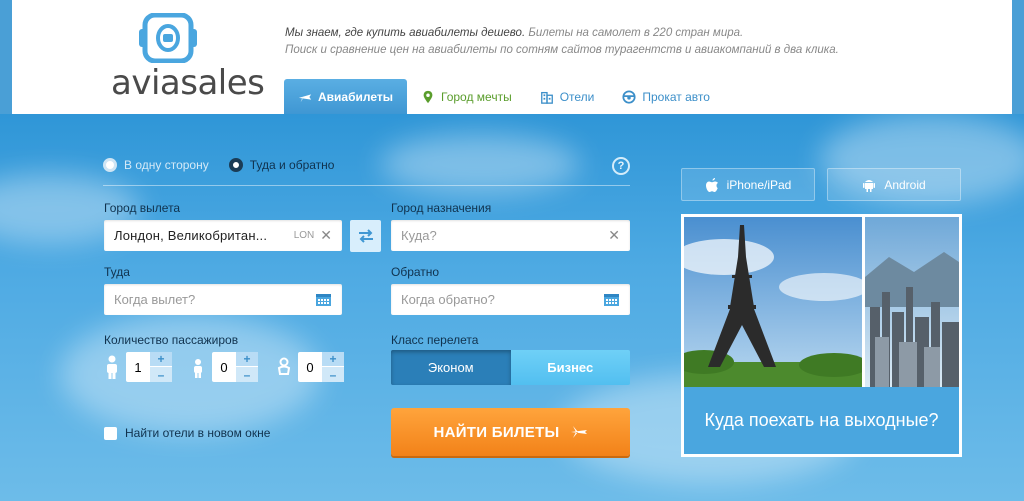  Describe the element at coordinates (510, 299) in the screenshot. I see `return-date-field: Когда обратно?` at that location.